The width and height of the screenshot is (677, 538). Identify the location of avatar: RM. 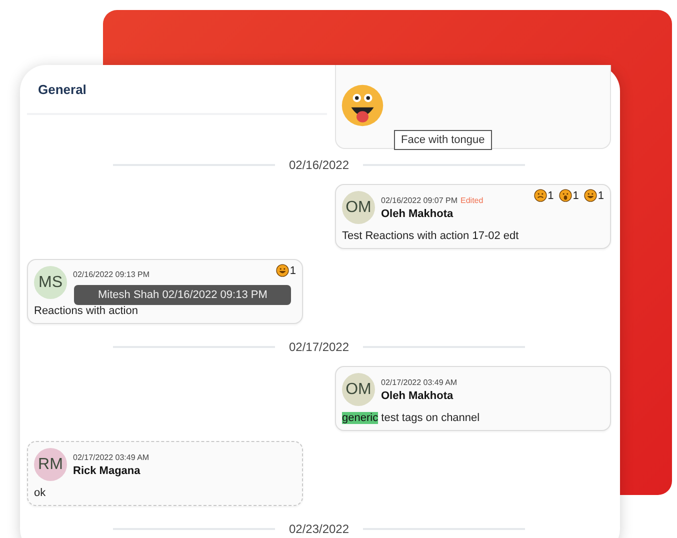
(50, 464).